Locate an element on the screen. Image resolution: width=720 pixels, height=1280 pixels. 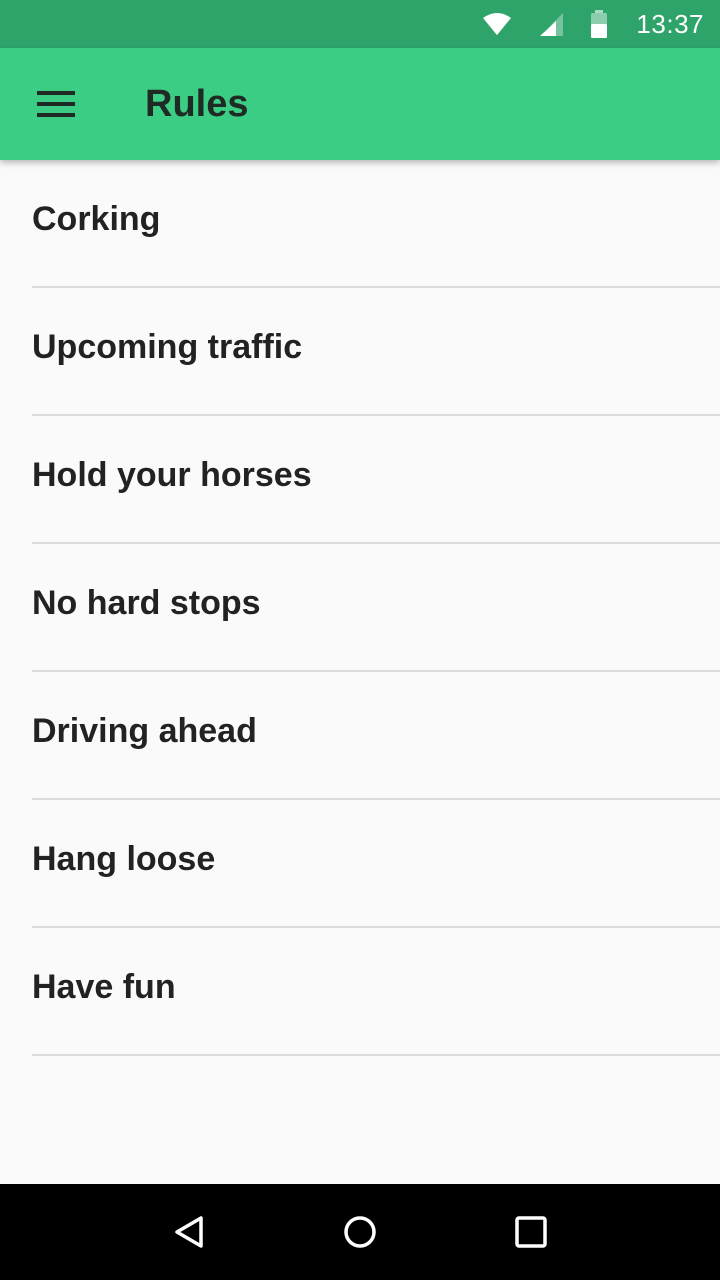
battery-icon is located at coordinates (599, 24).